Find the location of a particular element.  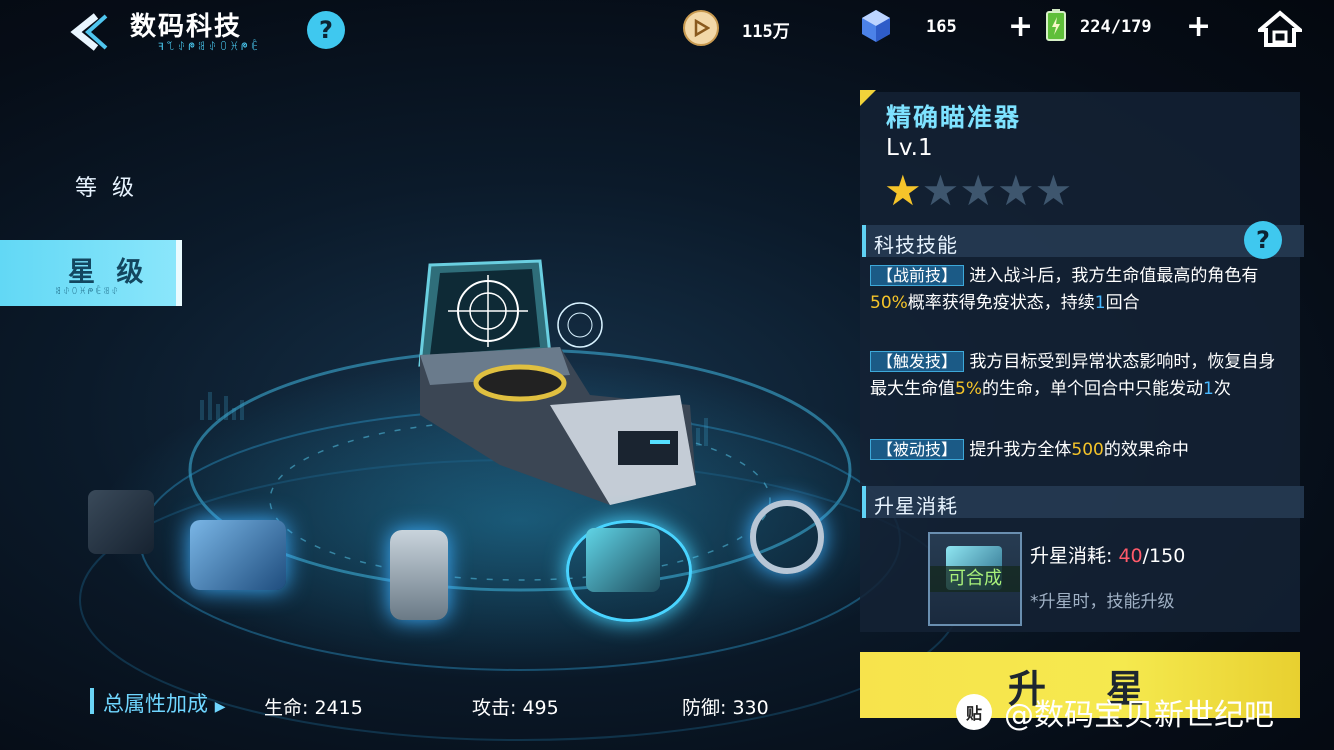

tab-level: 等 级 is located at coordinates (106, 186).